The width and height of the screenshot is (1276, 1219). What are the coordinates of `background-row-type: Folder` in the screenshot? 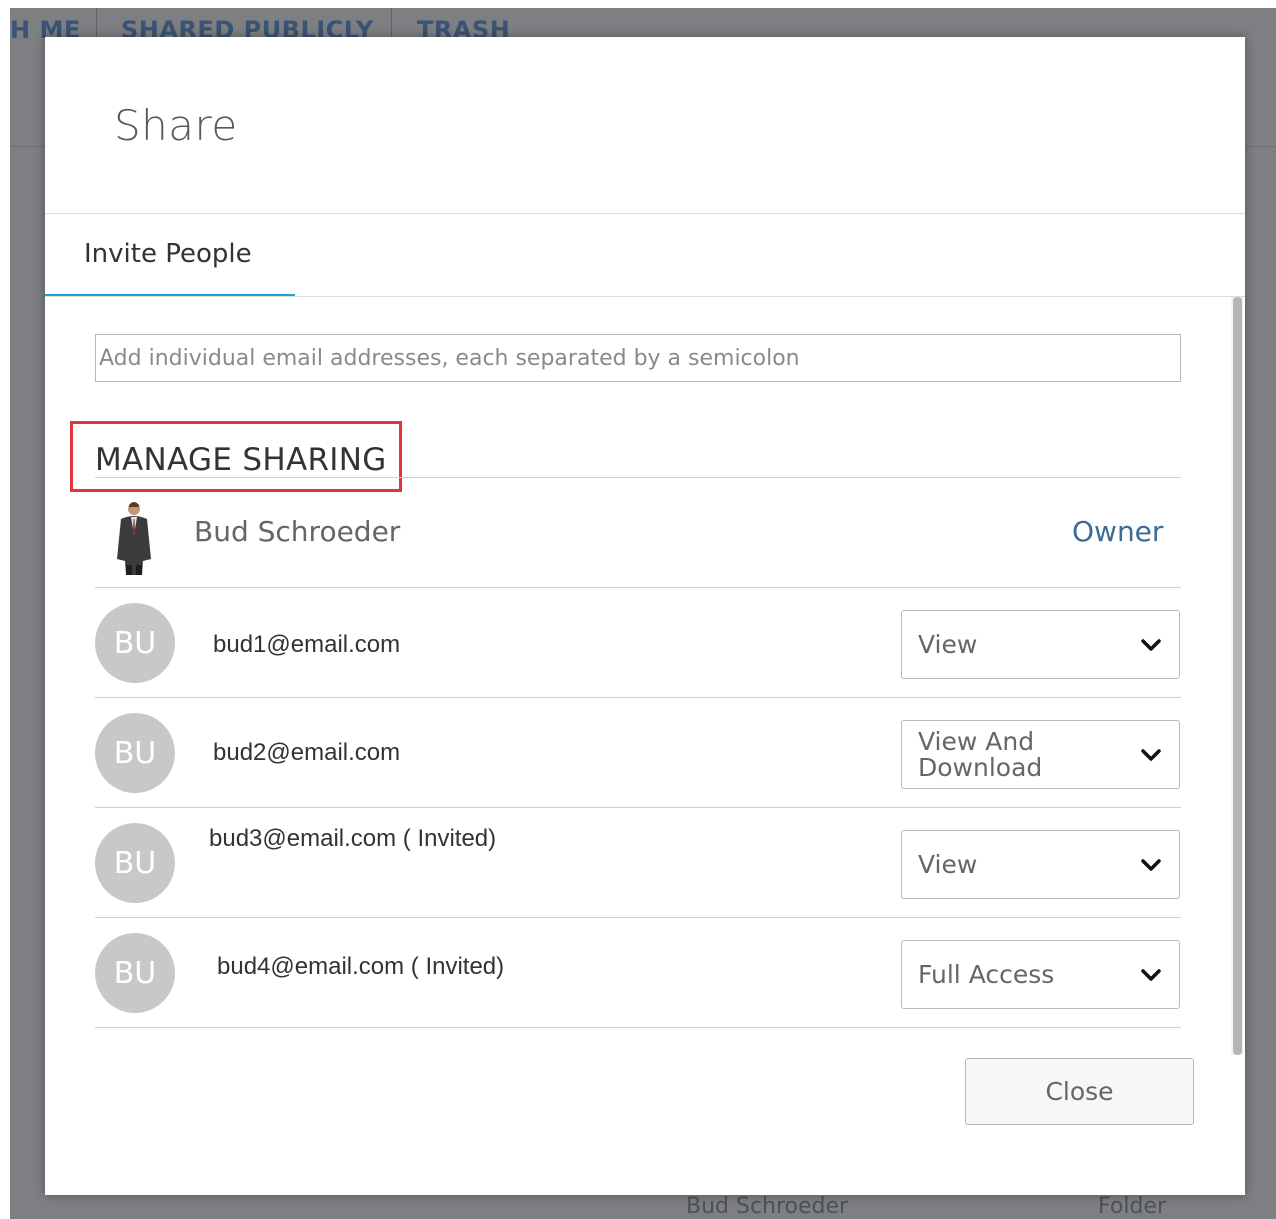 It's located at (1132, 1206).